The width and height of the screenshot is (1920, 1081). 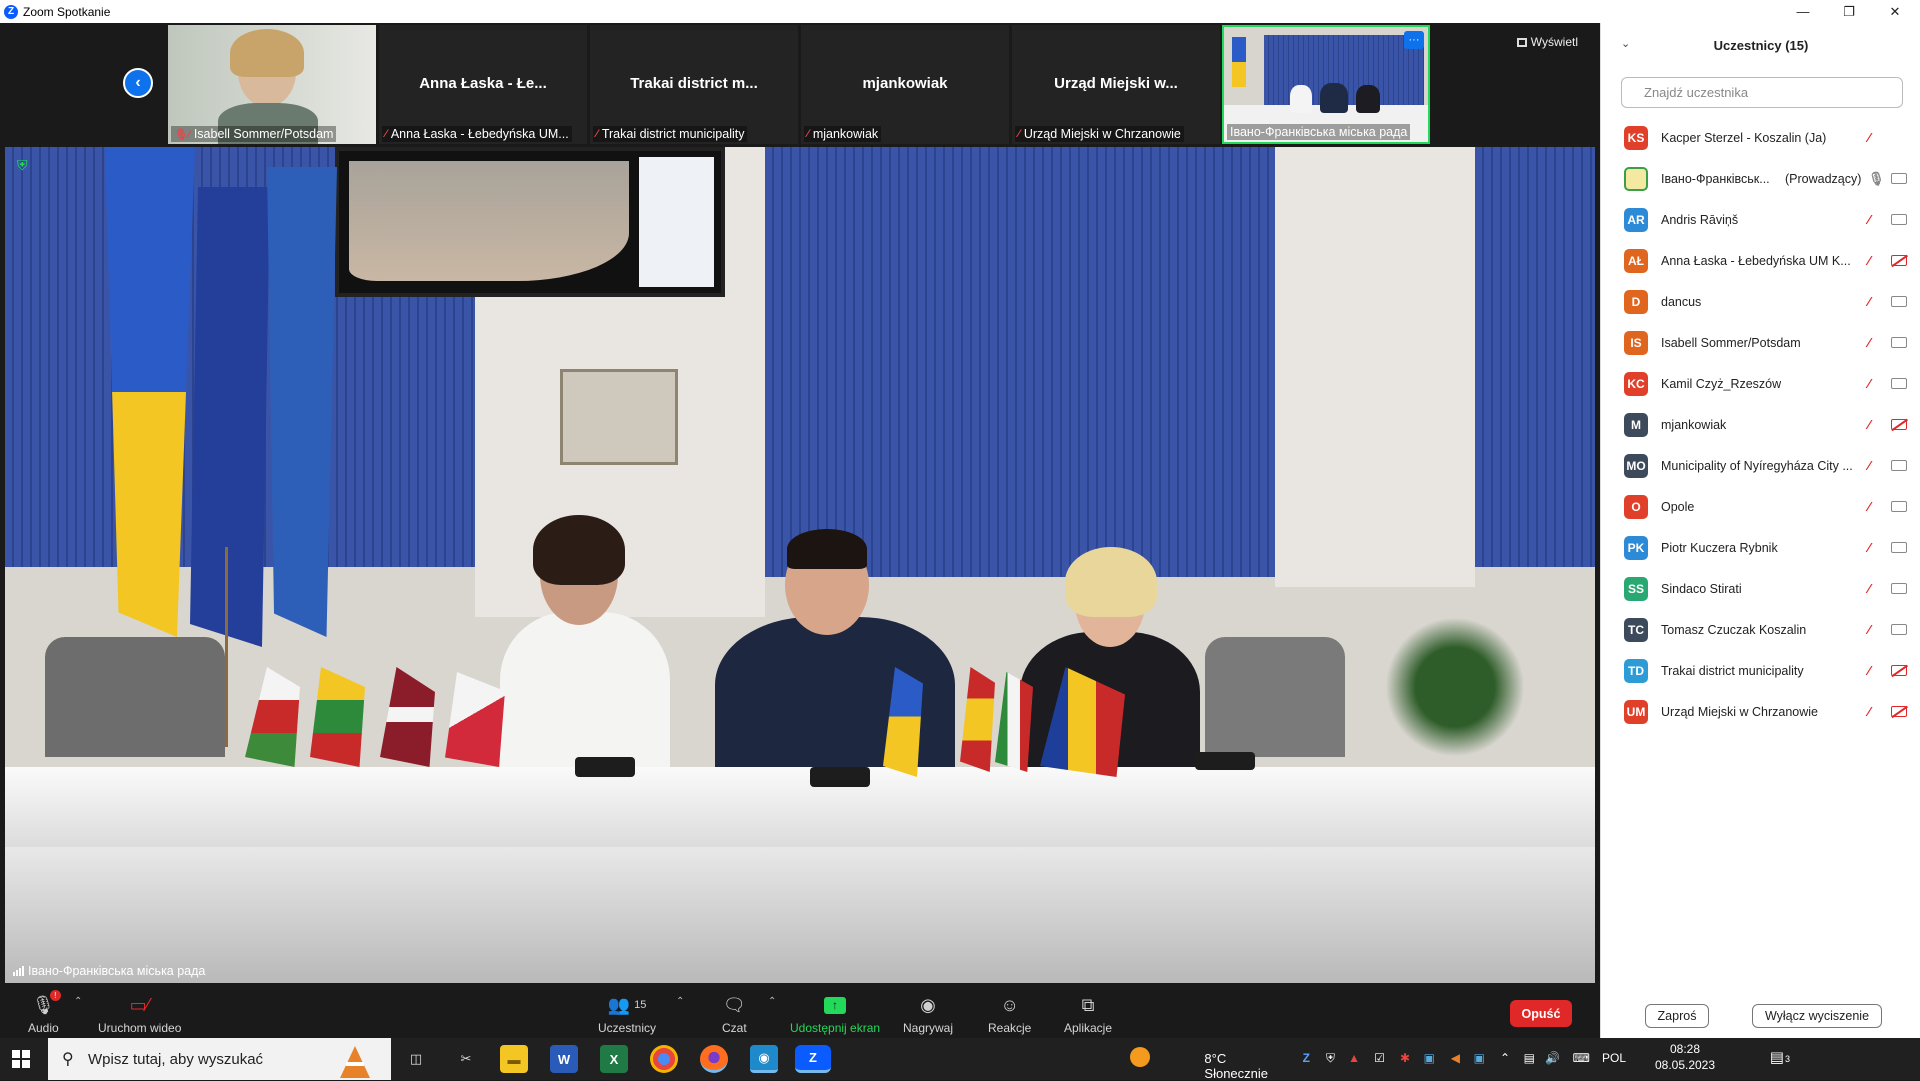 What do you see at coordinates (139, 1014) in the screenshot?
I see `start-video-button: ▭⁄ Uruchom wideo` at bounding box center [139, 1014].